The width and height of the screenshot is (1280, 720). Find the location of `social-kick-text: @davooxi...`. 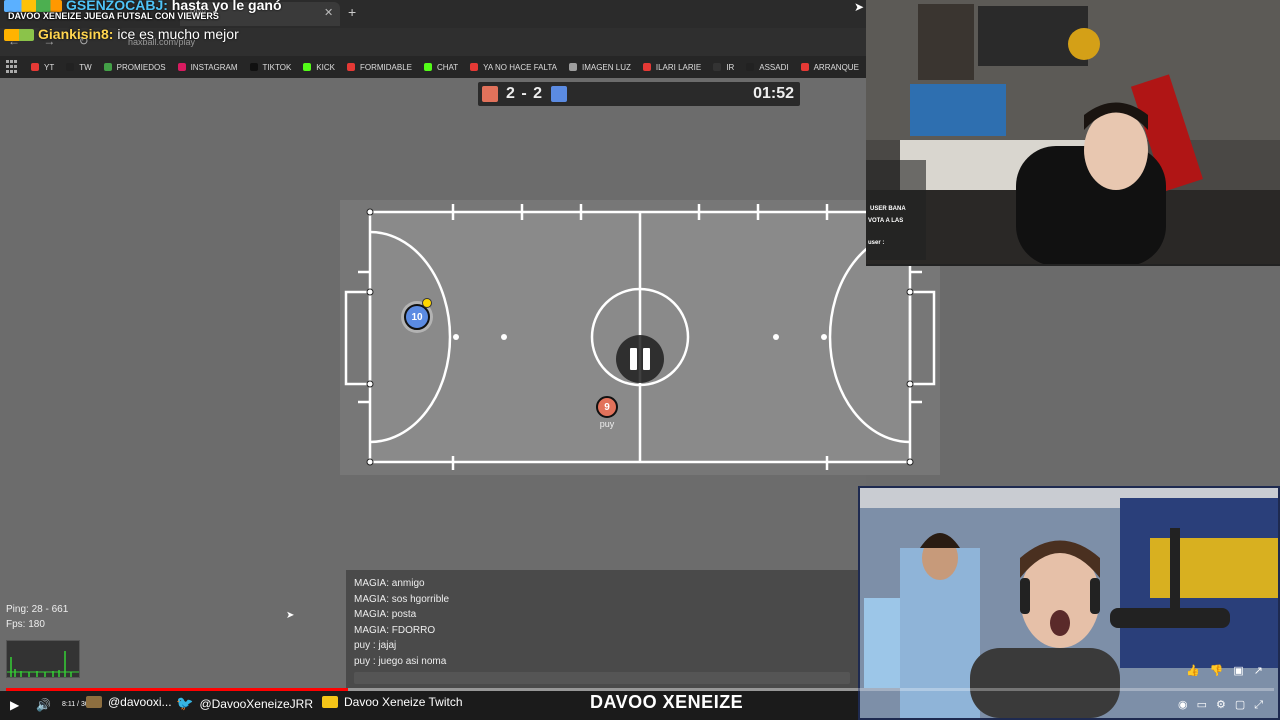

social-kick-text: @davooxi... is located at coordinates (140, 702).